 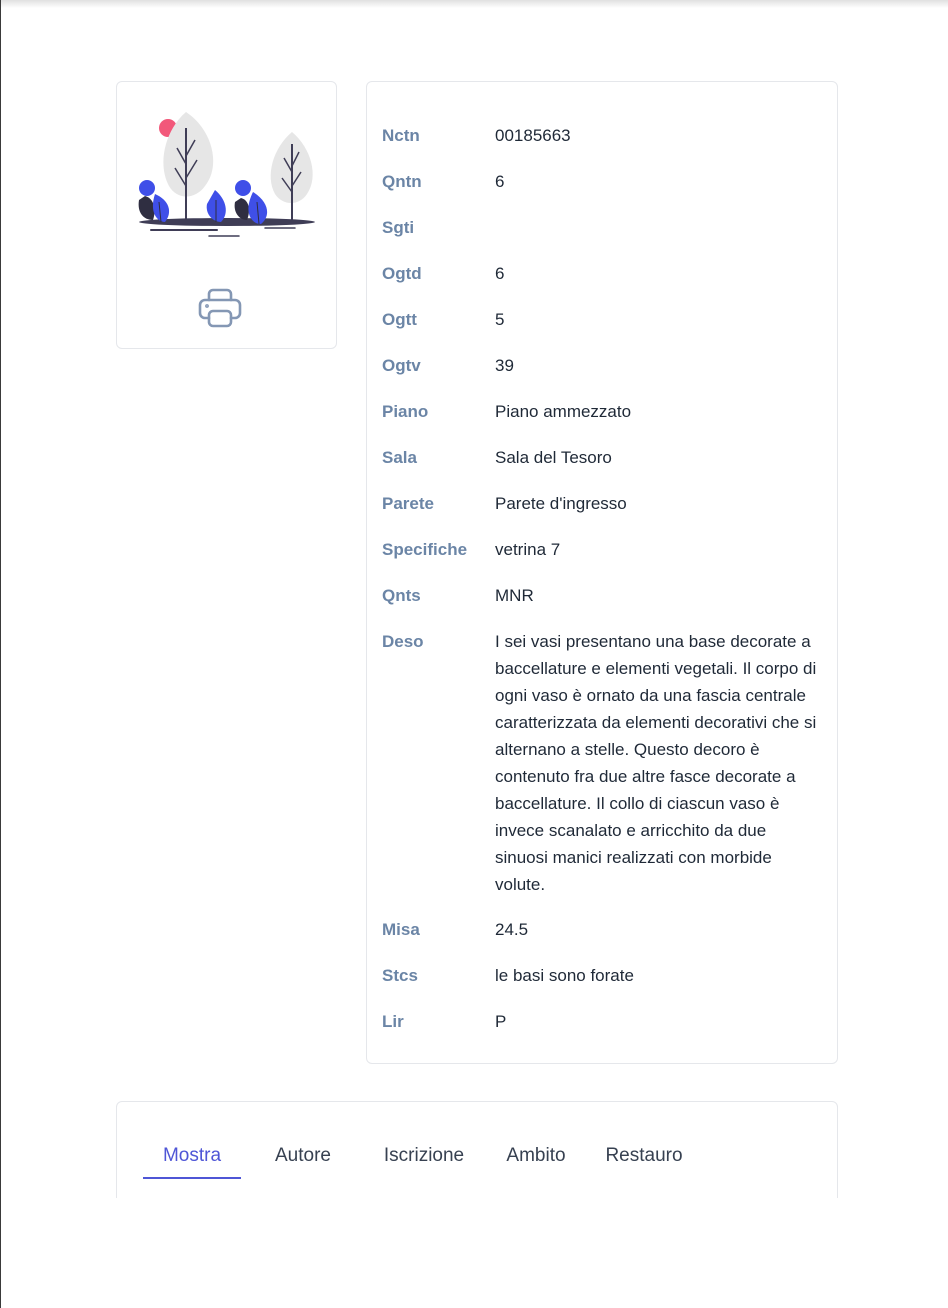 What do you see at coordinates (500, 319) in the screenshot?
I see `field-value: 5` at bounding box center [500, 319].